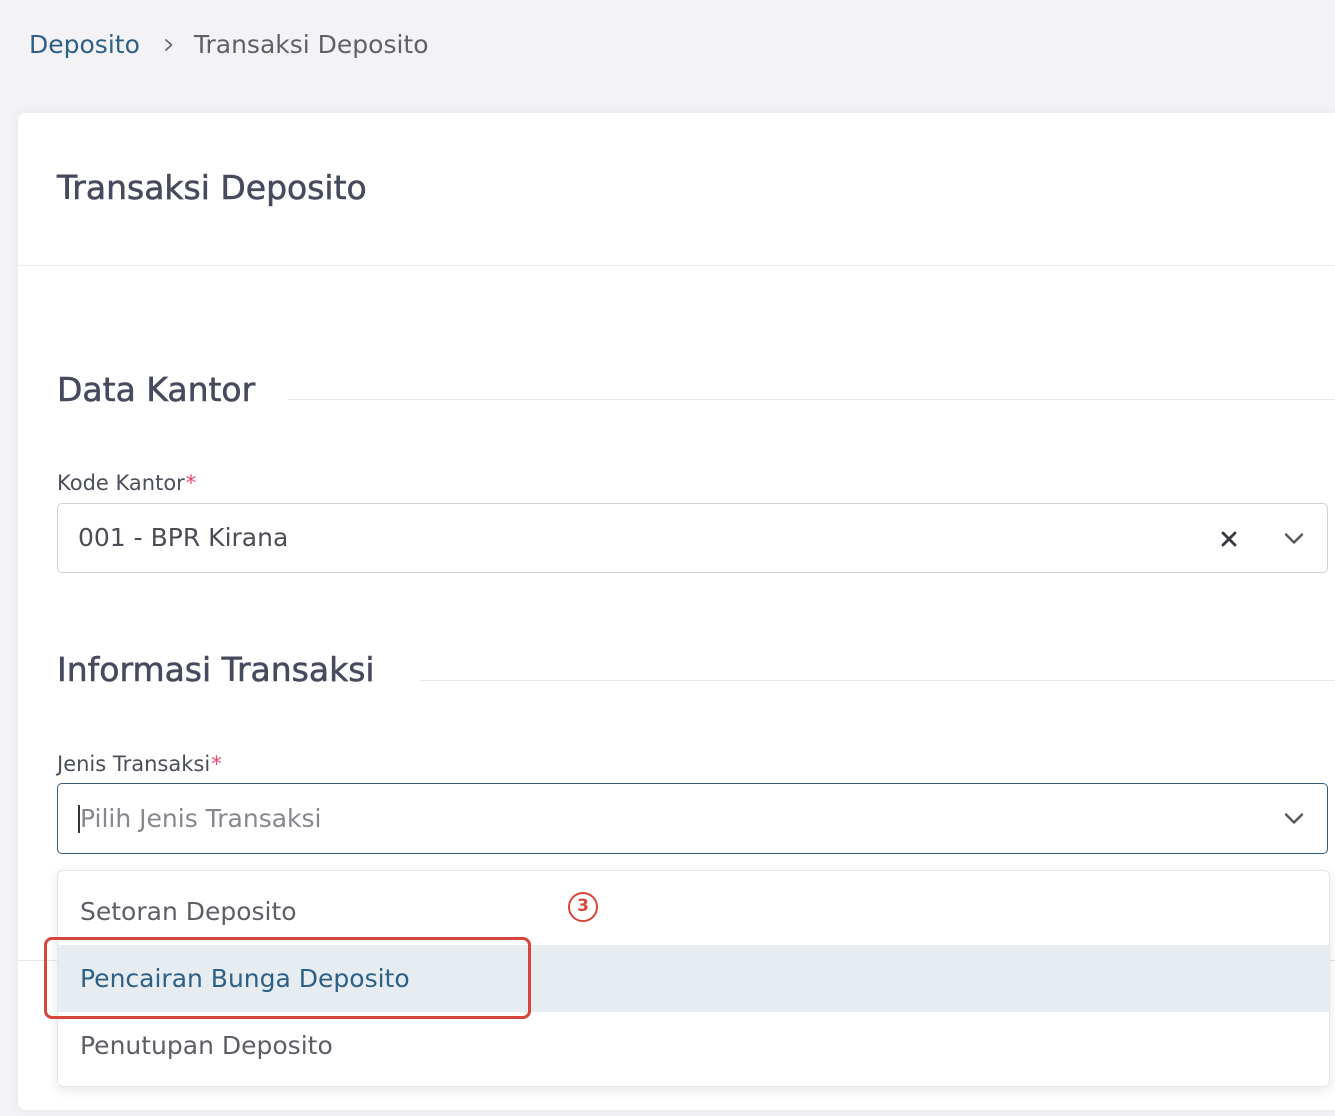 The height and width of the screenshot is (1116, 1335). I want to click on annotation-step-badge: 3, so click(583, 907).